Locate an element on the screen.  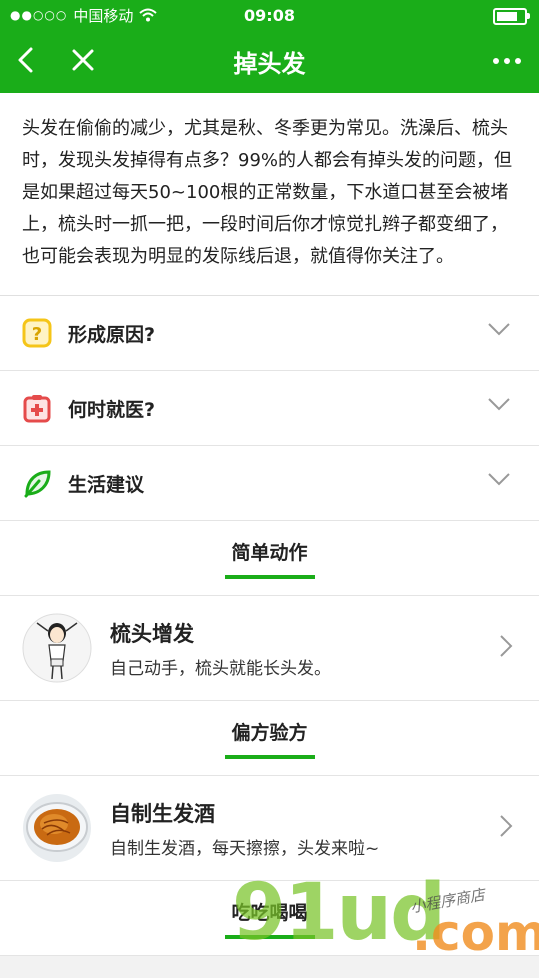
card-description: 自己动手，梳头就能长头发。 is located at coordinates (220, 668).